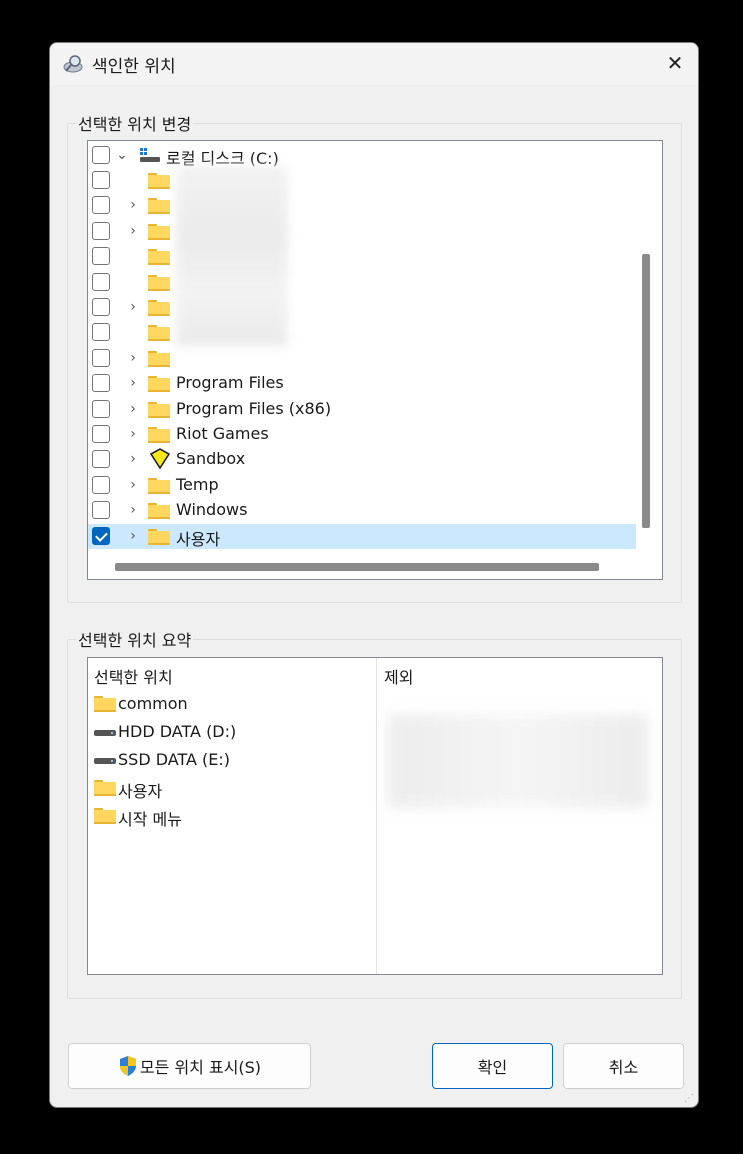  Describe the element at coordinates (399, 677) in the screenshot. I see `excluded-column-header: 제외` at that location.